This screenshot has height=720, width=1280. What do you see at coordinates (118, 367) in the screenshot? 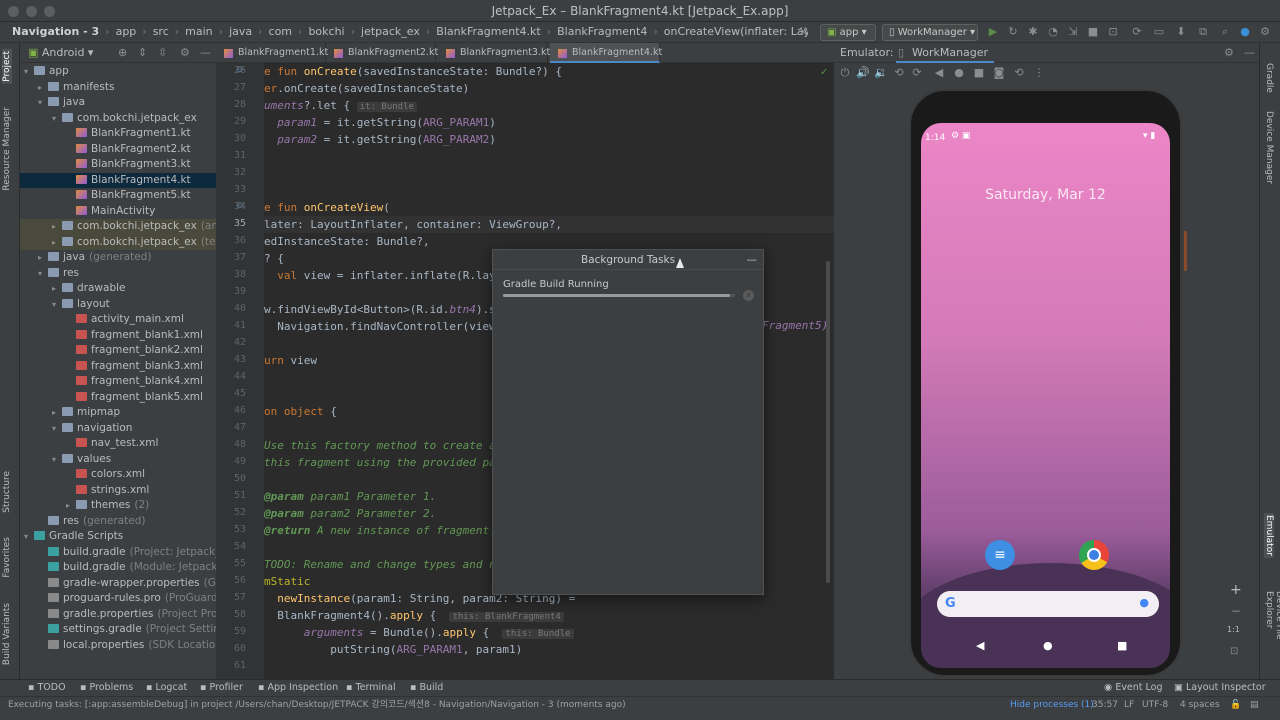
I see `project-tree-row: fragment_blank3.xml` at bounding box center [118, 367].